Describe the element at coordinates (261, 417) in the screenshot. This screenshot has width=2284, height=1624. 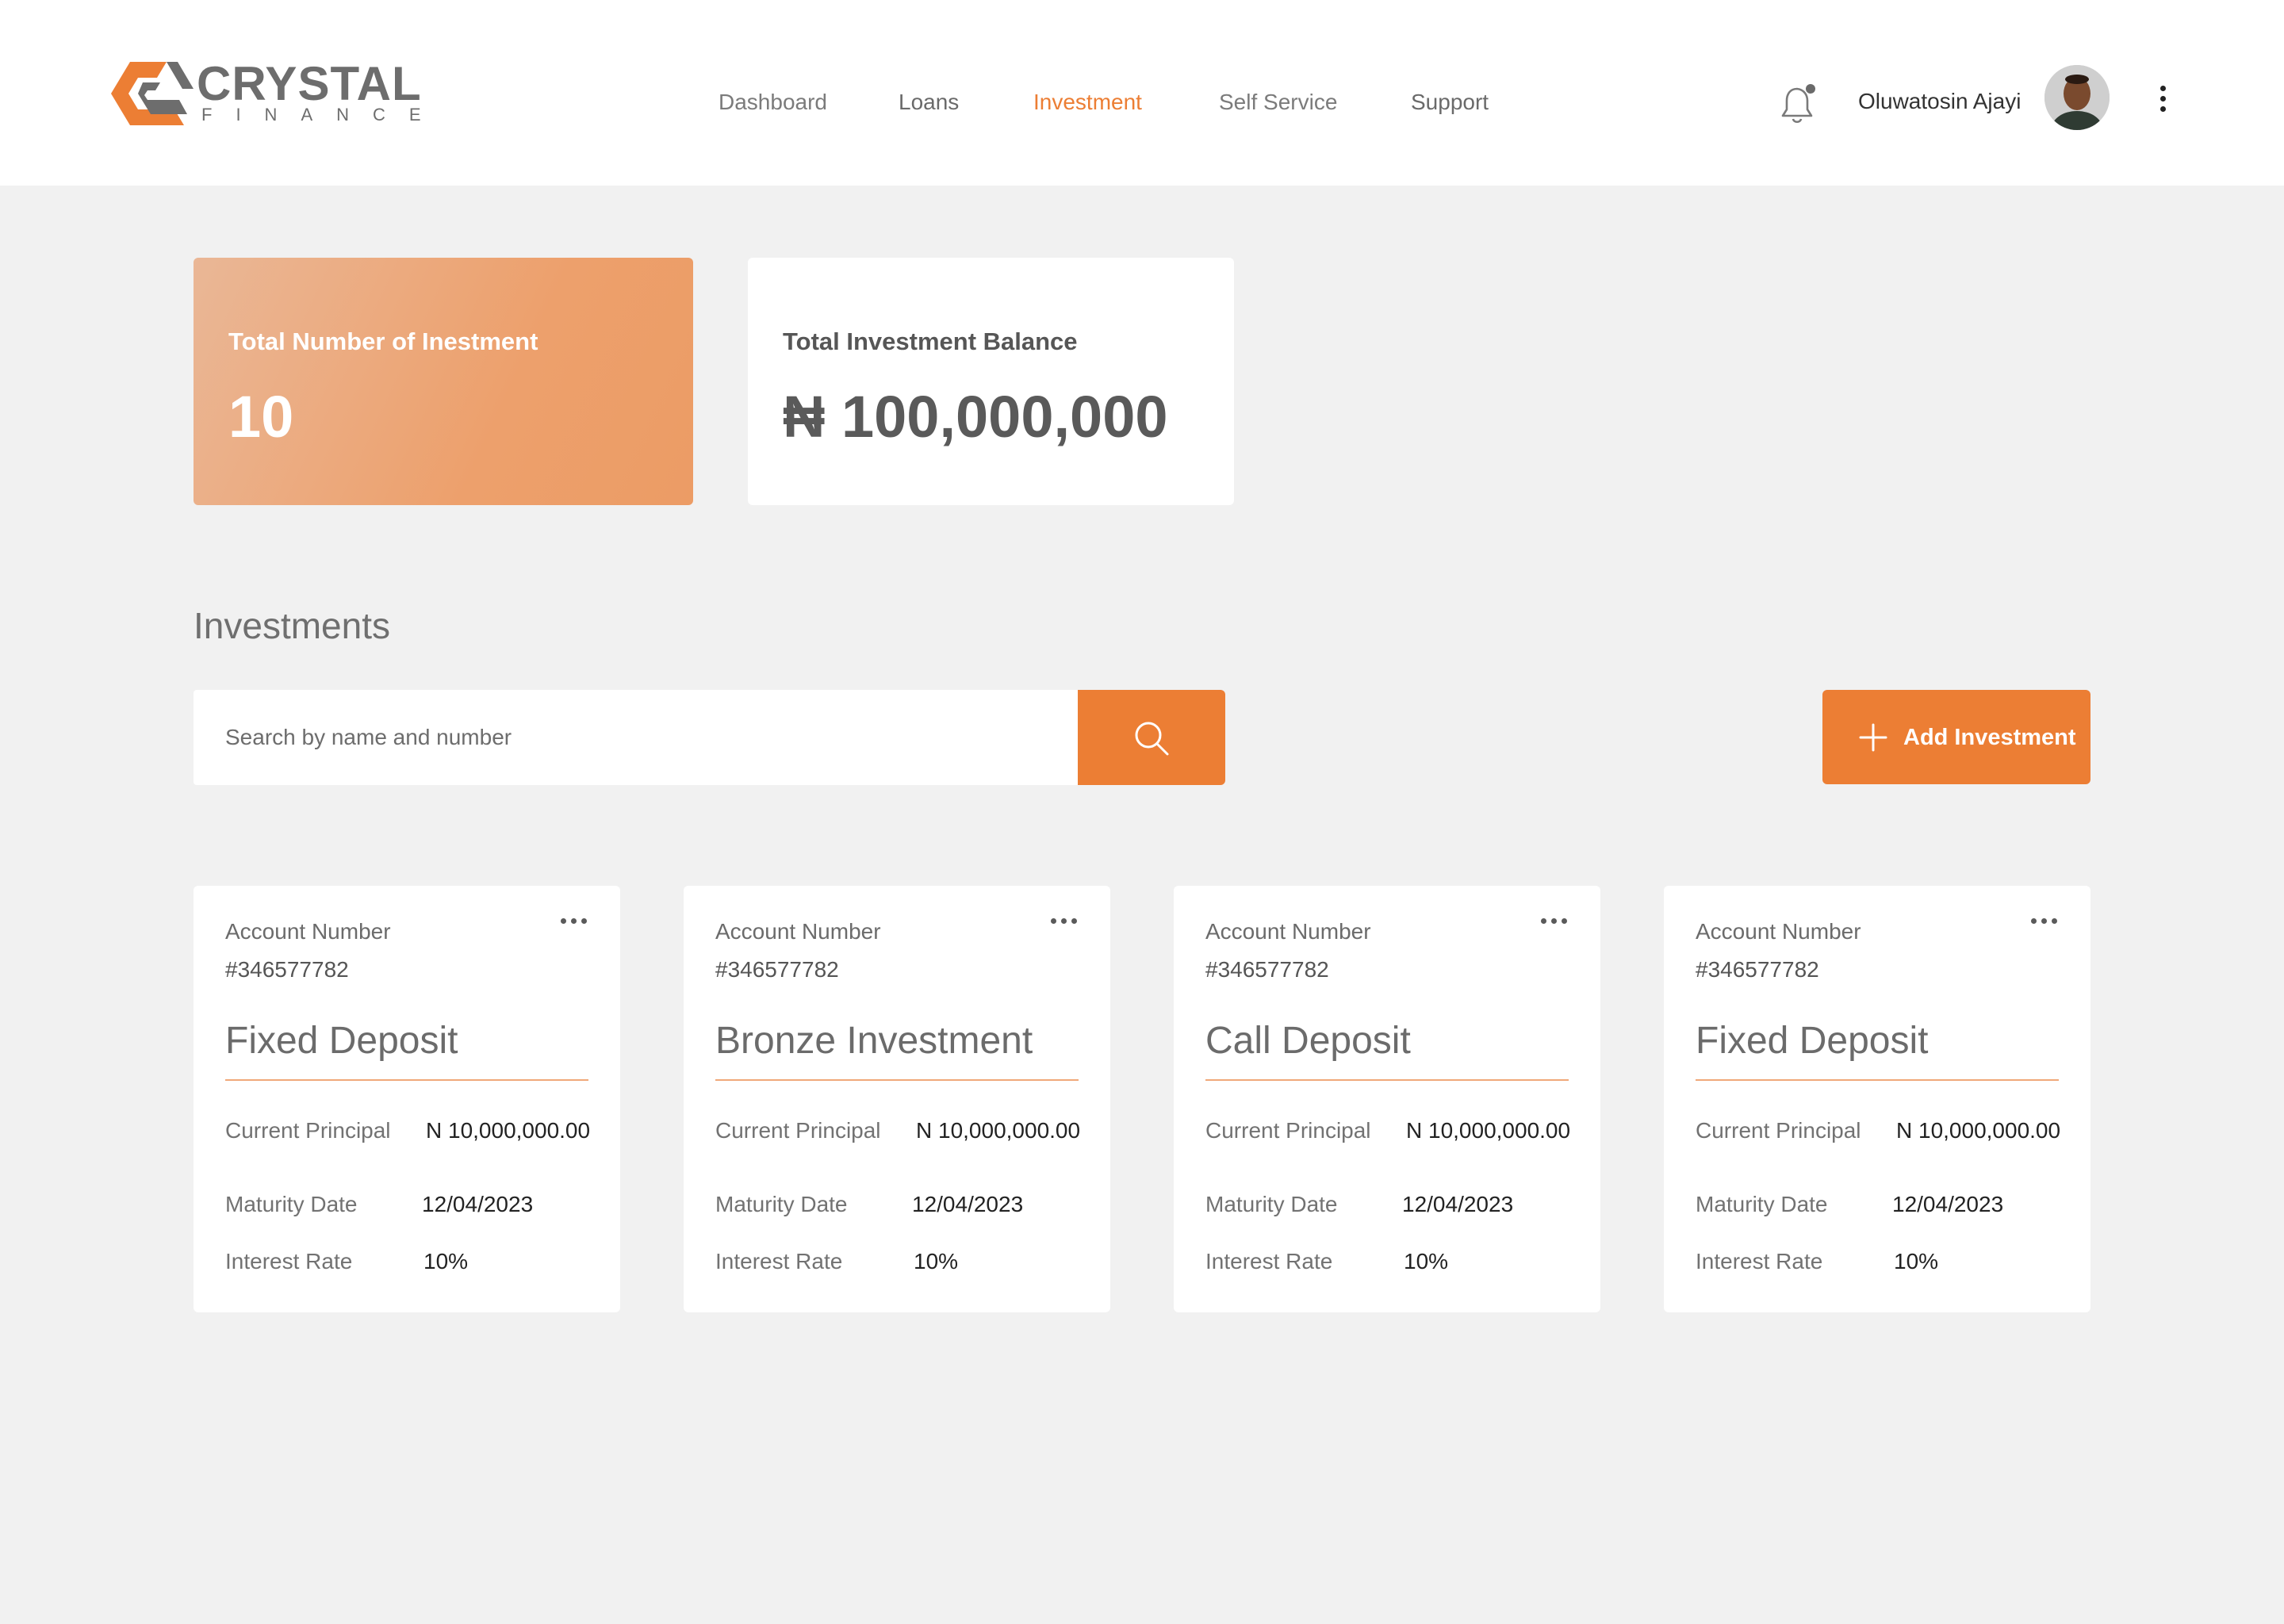
I see `total-investments-value: 10` at that location.